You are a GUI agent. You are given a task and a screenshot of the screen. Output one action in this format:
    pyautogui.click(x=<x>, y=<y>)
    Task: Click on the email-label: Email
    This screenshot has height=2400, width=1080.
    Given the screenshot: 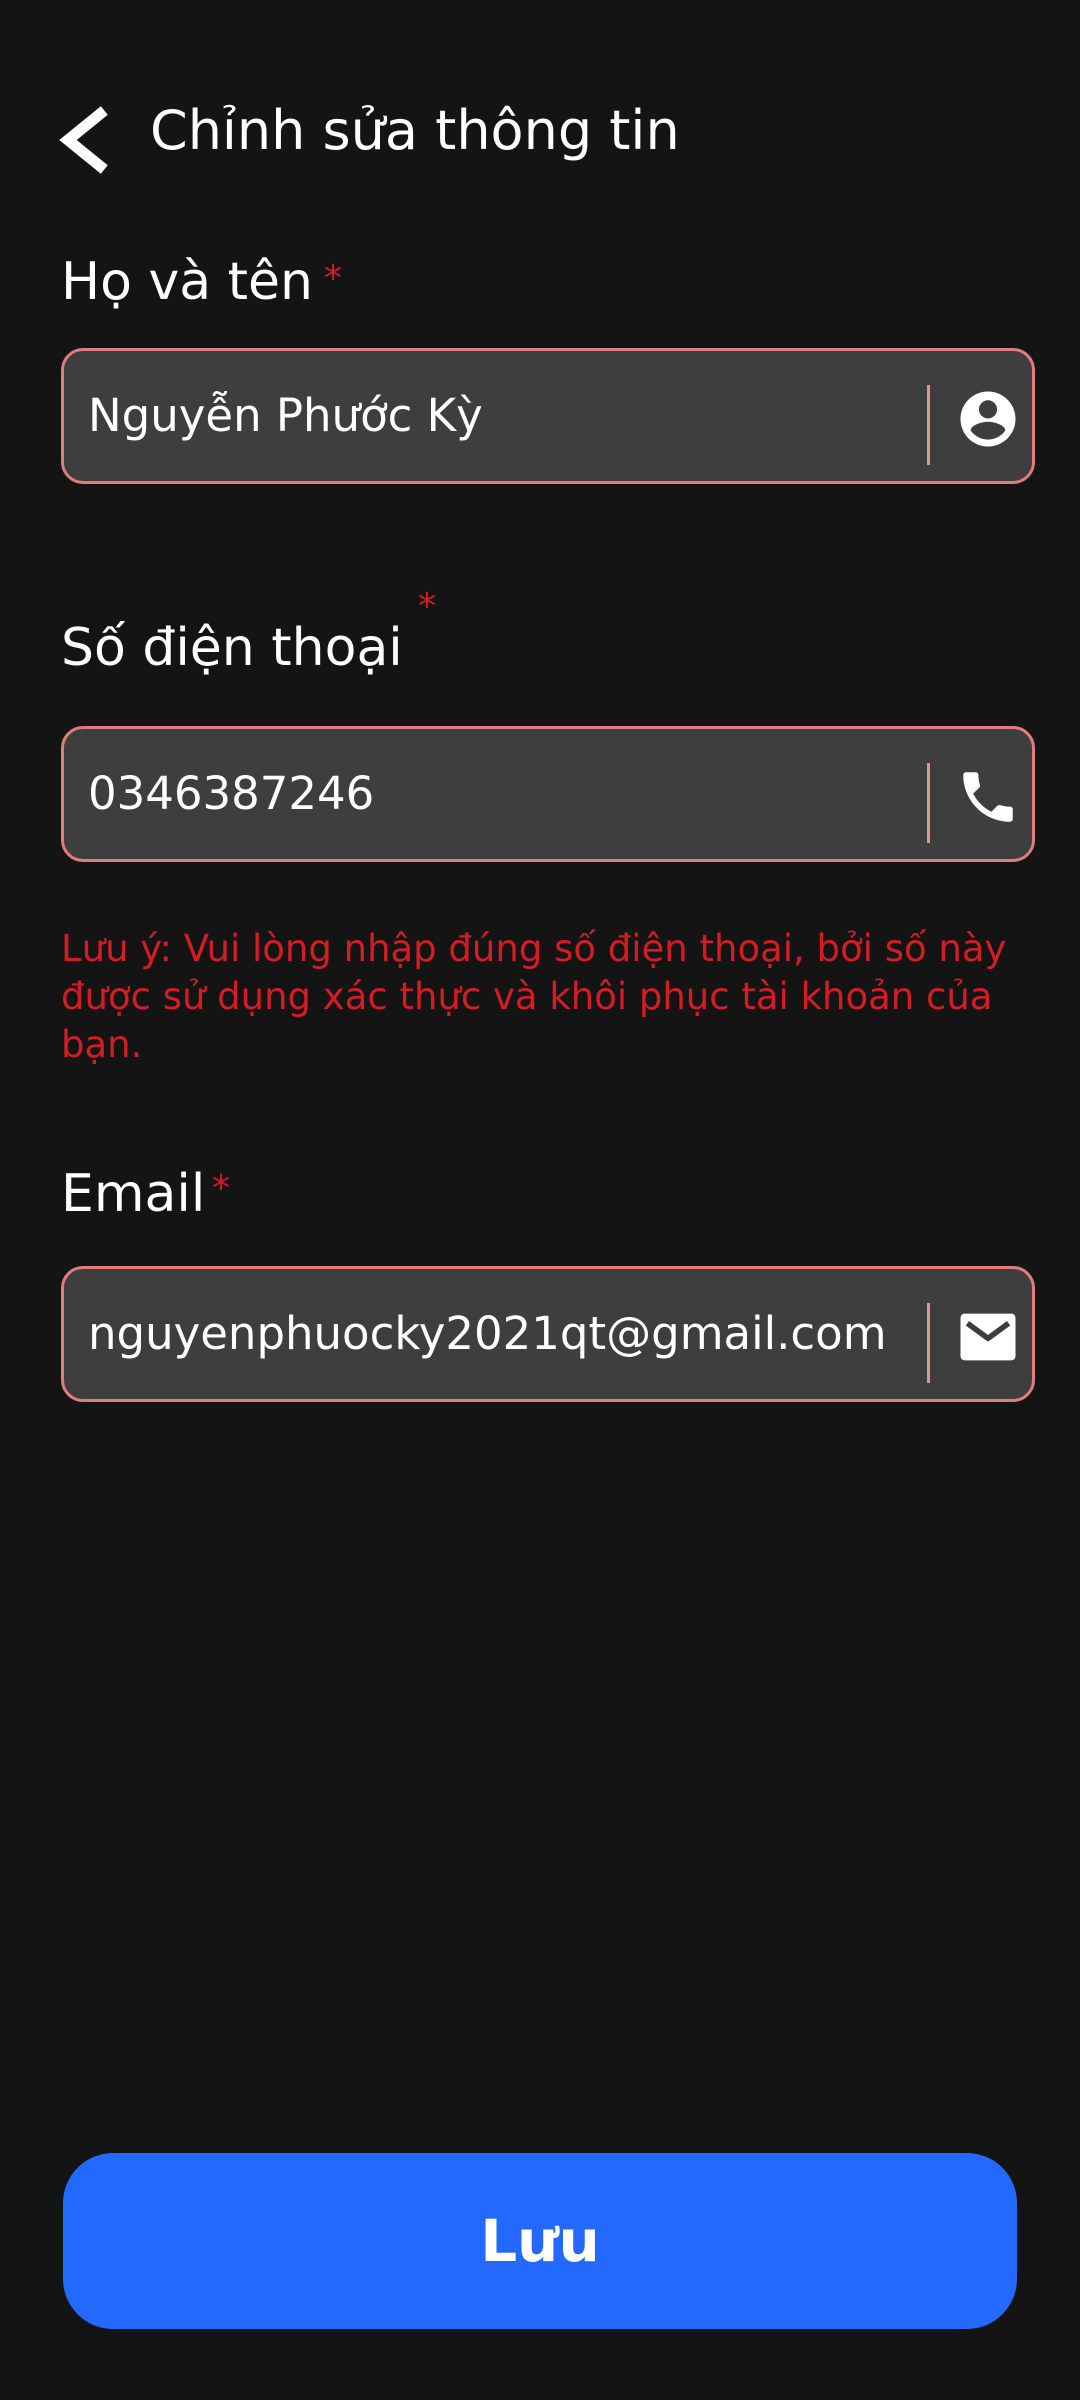 What is the action you would take?
    pyautogui.click(x=133, y=1194)
    